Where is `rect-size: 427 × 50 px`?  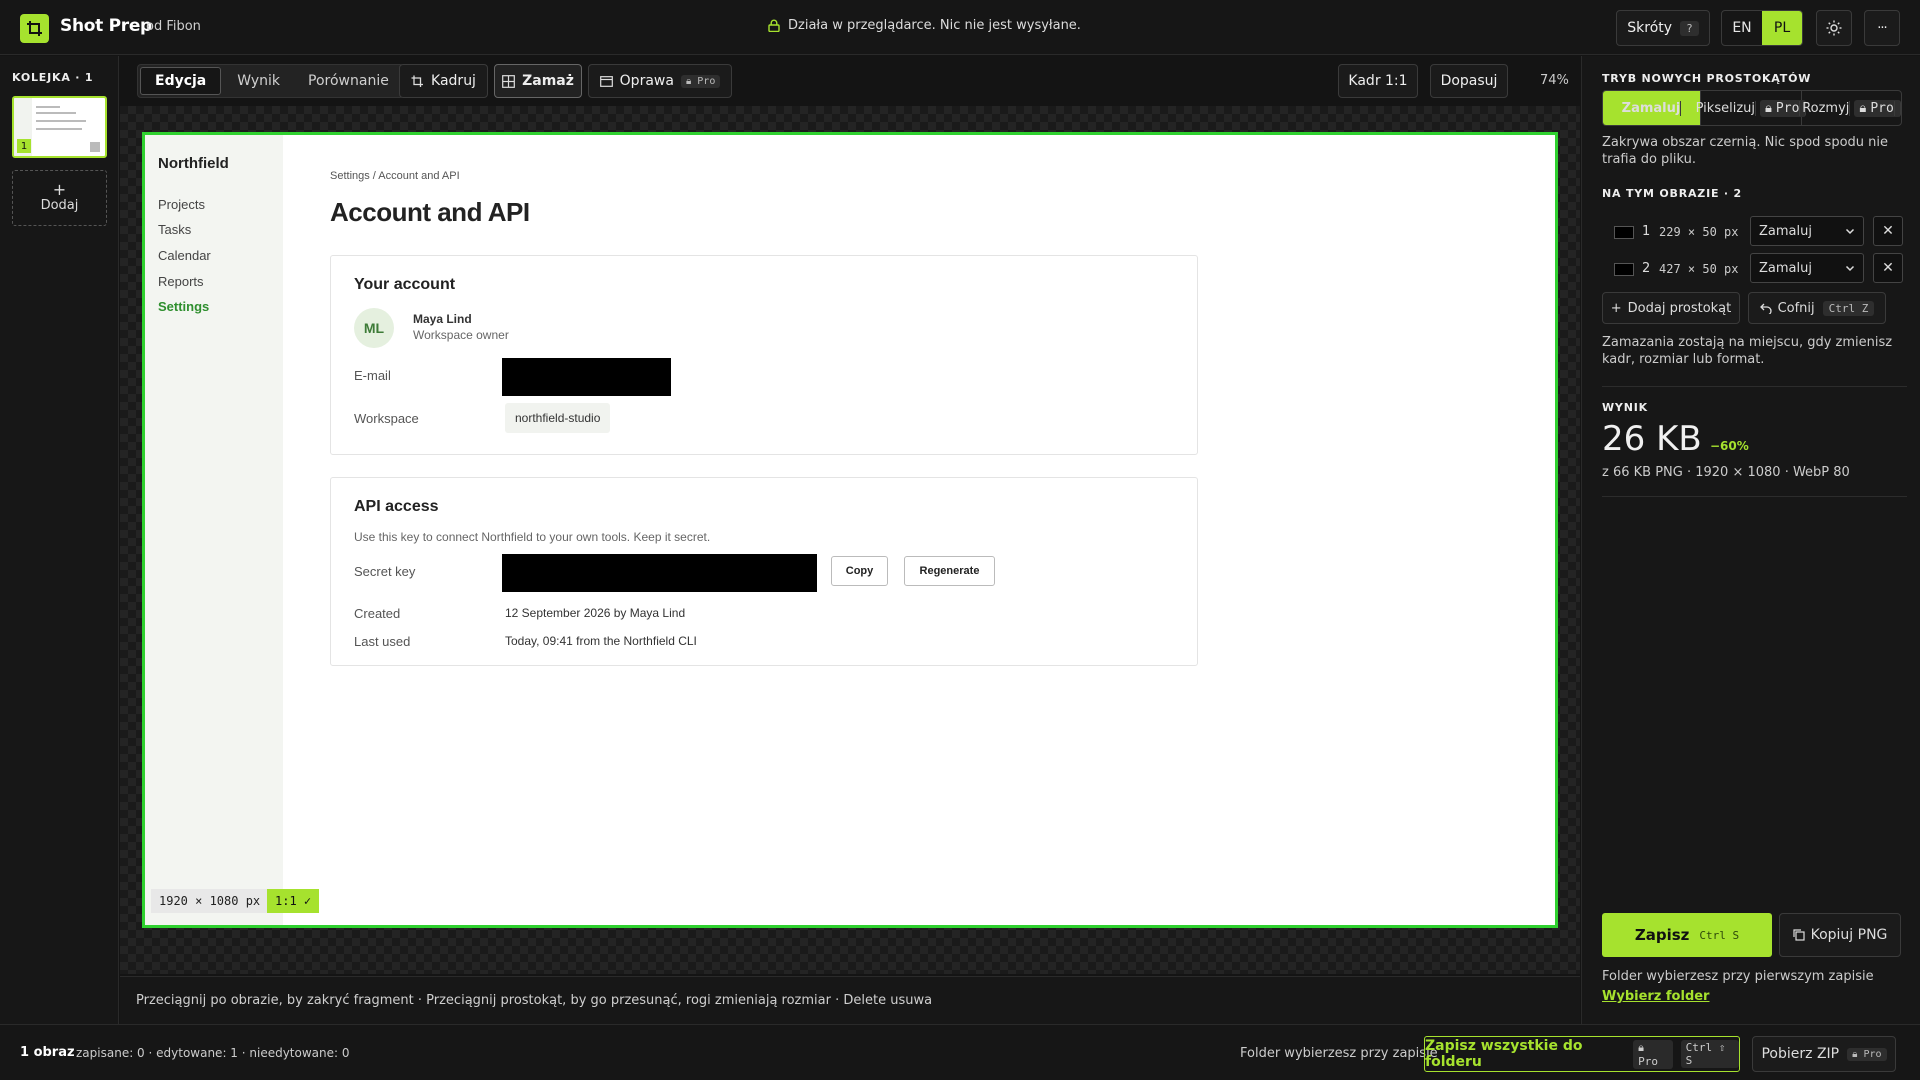
rect-size: 427 × 50 px is located at coordinates (1699, 269).